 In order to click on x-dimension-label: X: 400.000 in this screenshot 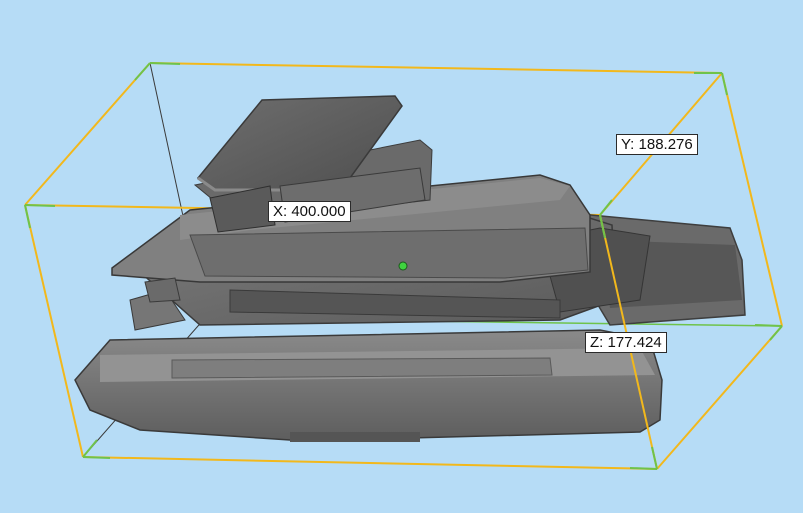, I will do `click(309, 211)`.